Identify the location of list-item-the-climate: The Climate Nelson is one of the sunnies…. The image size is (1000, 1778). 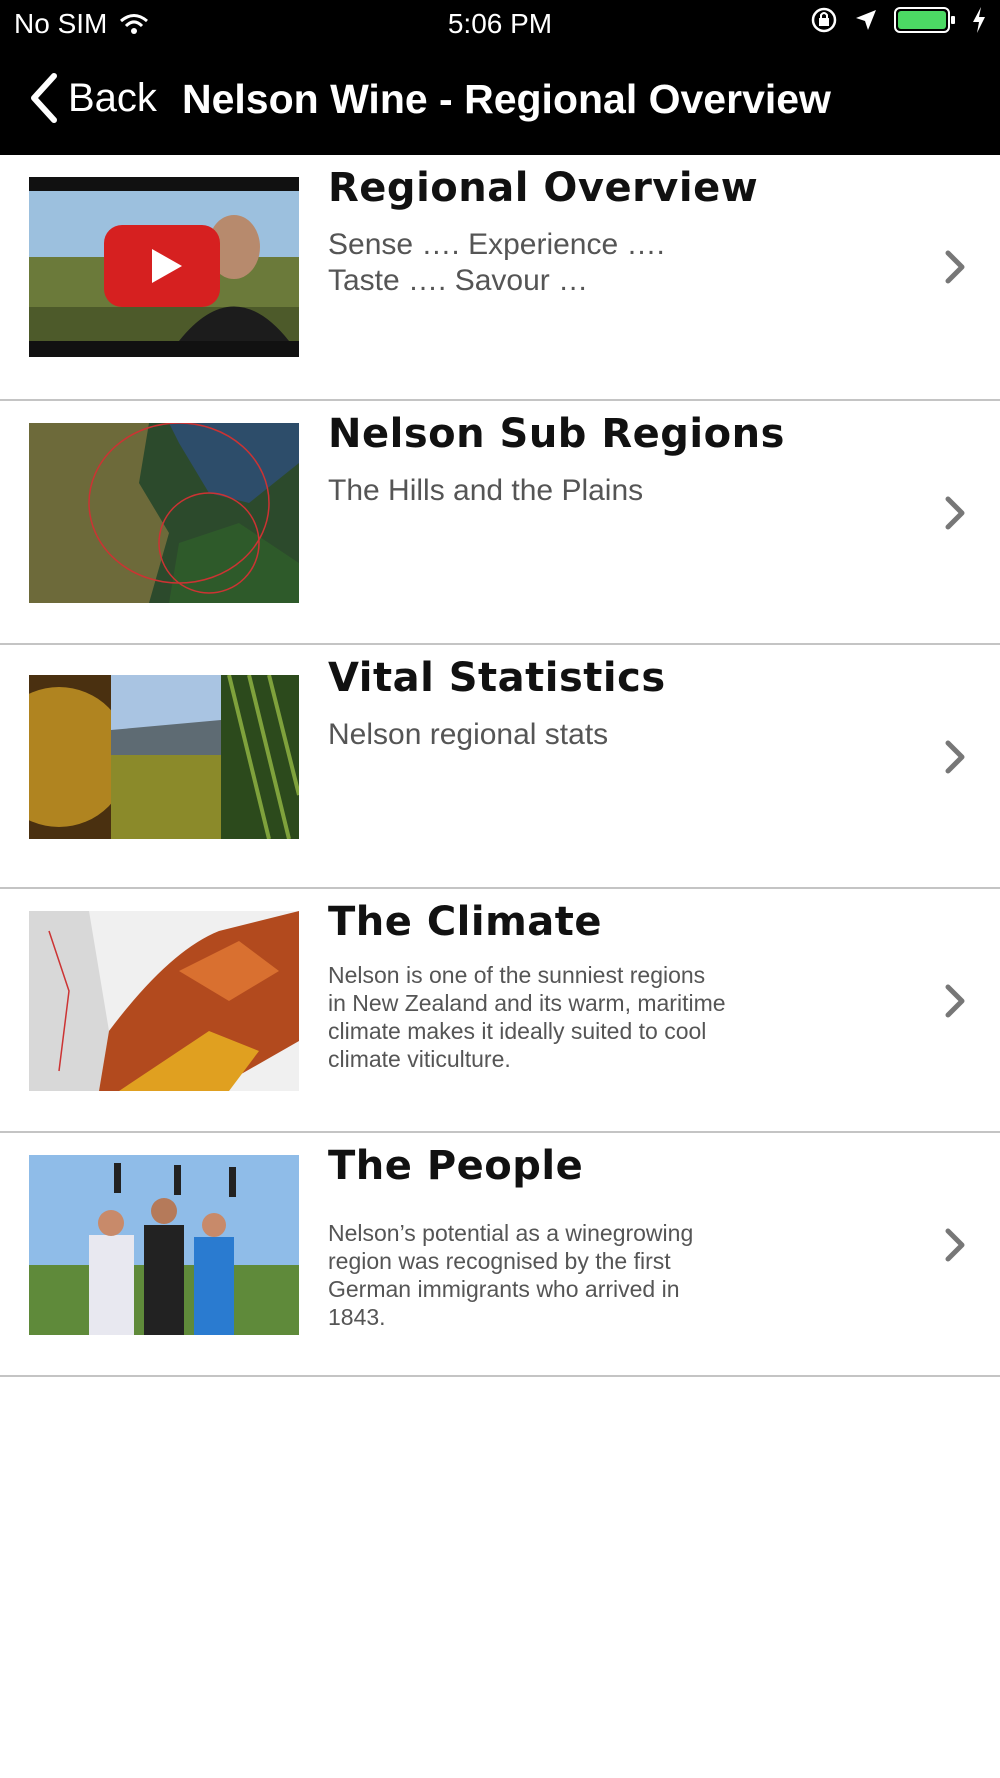
(500, 1011).